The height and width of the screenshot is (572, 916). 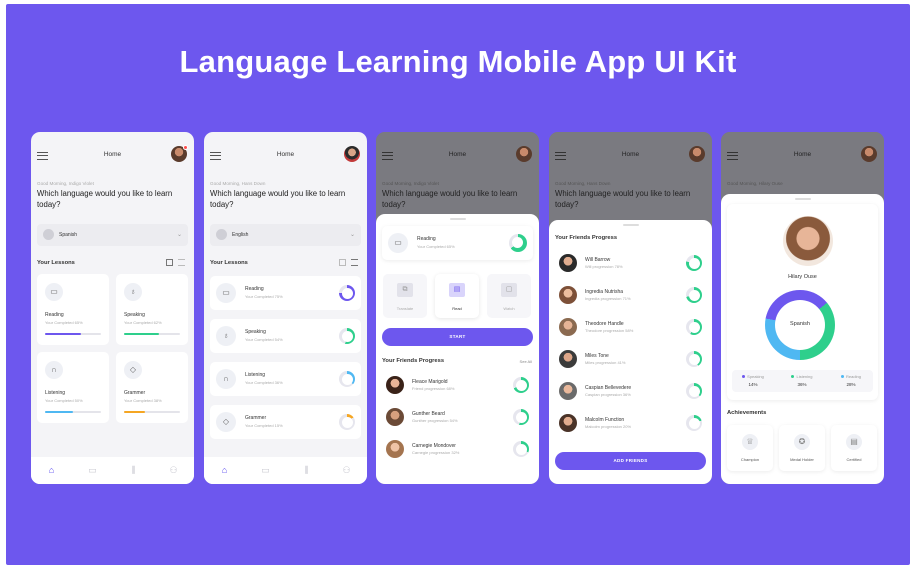 What do you see at coordinates (608, 298) in the screenshot?
I see `friend-progress-text: Ingredia progression 71%` at bounding box center [608, 298].